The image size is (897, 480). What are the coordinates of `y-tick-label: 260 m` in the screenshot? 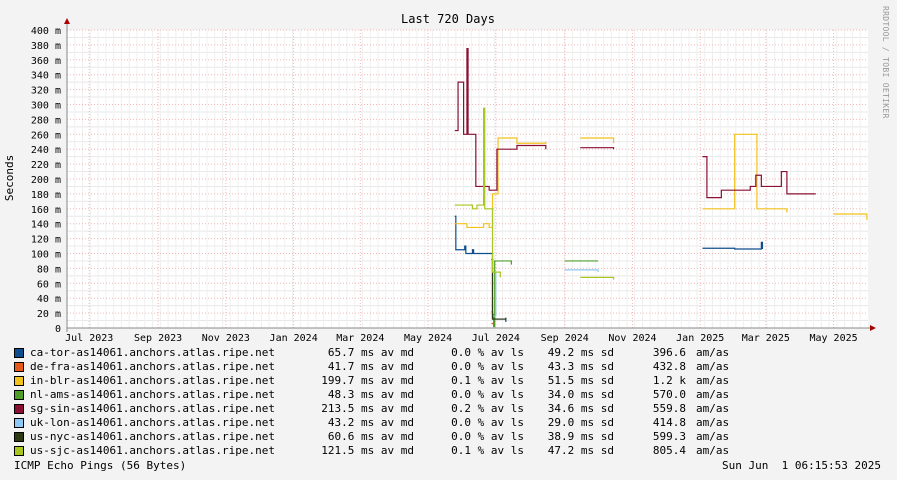 It's located at (46, 135).